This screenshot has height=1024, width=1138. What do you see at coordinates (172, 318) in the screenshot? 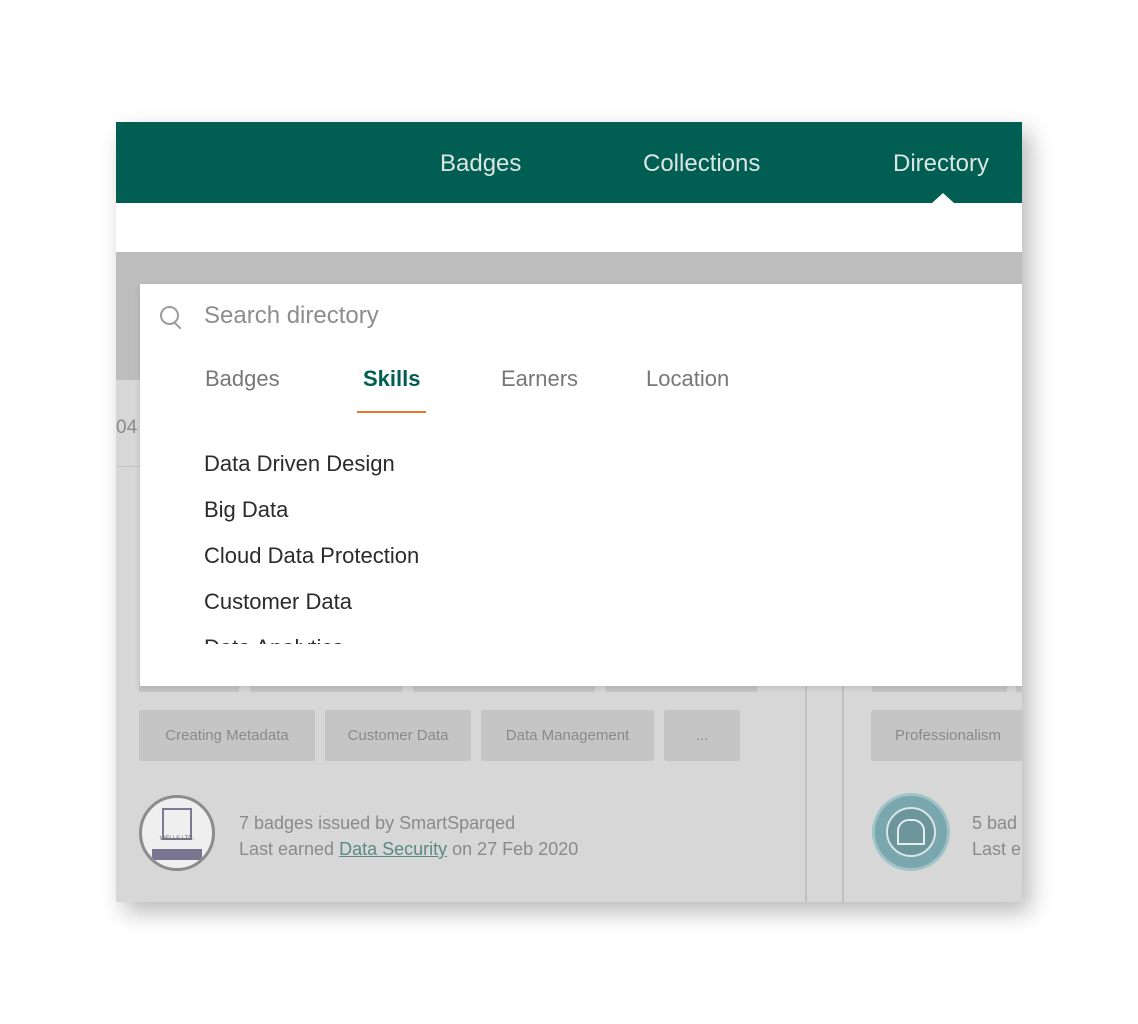
I see `search-icon` at bounding box center [172, 318].